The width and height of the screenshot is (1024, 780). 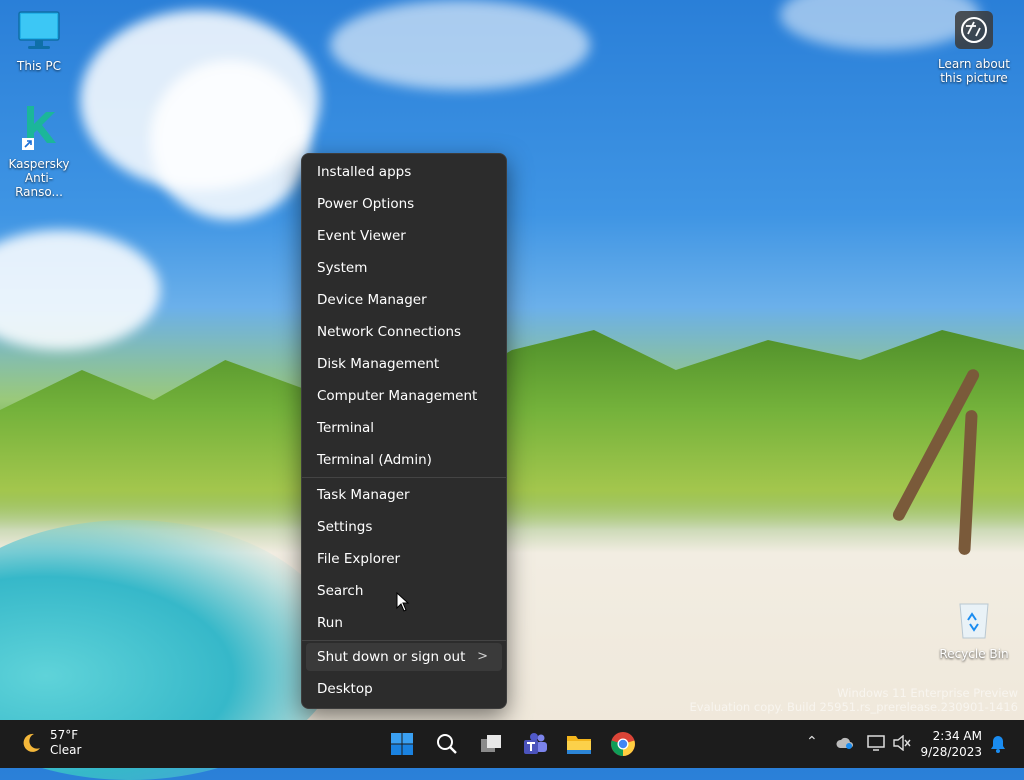 I want to click on menu-item-label: Network Connections, so click(x=389, y=332).